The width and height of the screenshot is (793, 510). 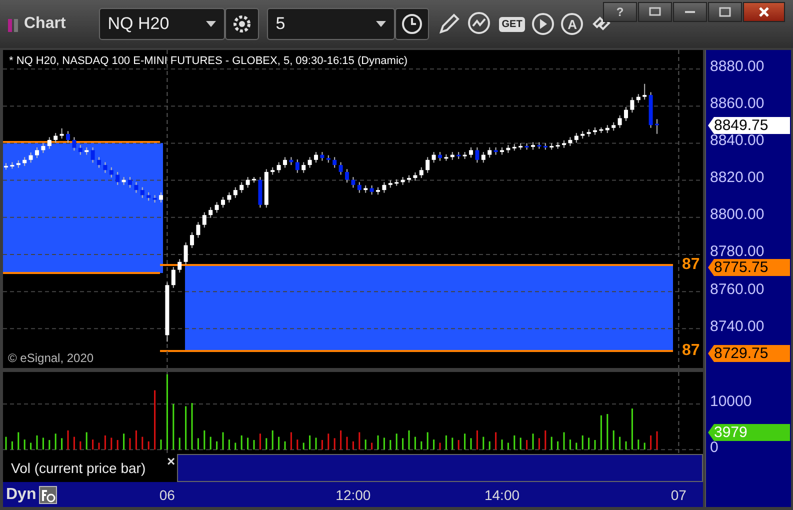 What do you see at coordinates (208, 61) in the screenshot?
I see `chart-header: * NQ H20, NASDAQ 100 E-MINI FUTURES - GLOBEX, 5, 09:30-16:15 (Dynamic)` at bounding box center [208, 61].